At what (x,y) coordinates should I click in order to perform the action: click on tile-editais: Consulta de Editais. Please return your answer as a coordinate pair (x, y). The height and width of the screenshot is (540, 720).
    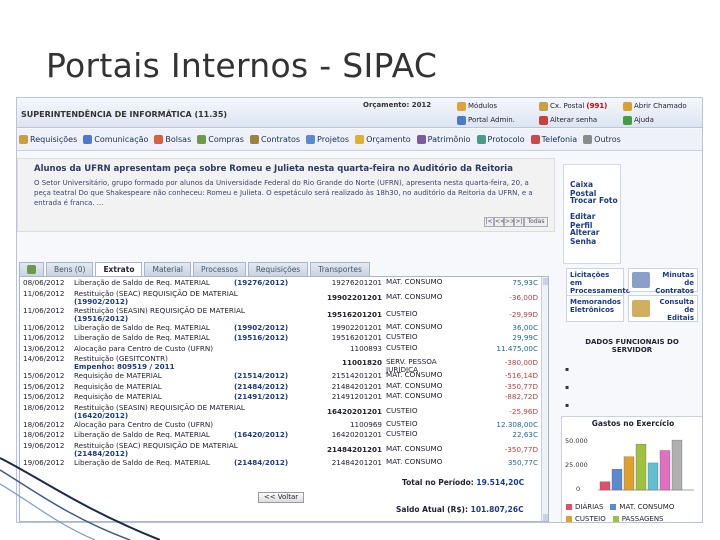
    Looking at the image, I should click on (663, 308).